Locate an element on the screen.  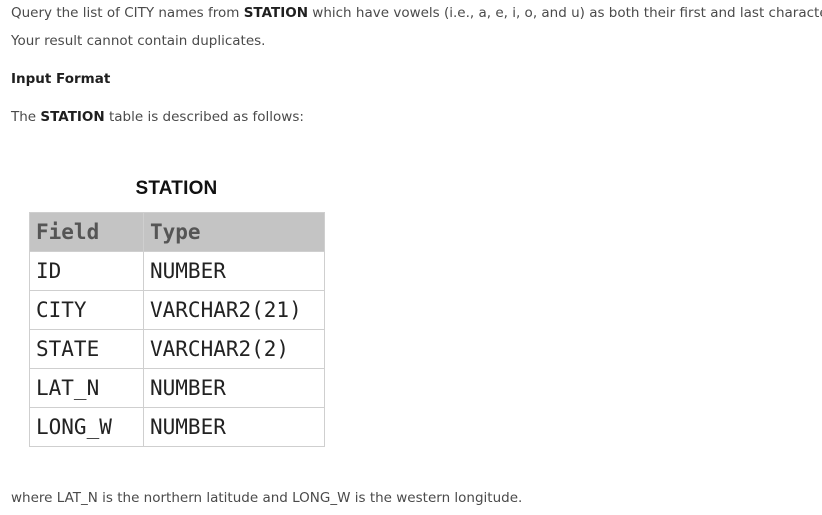
table-row: ID NUMBER is located at coordinates (177, 271).